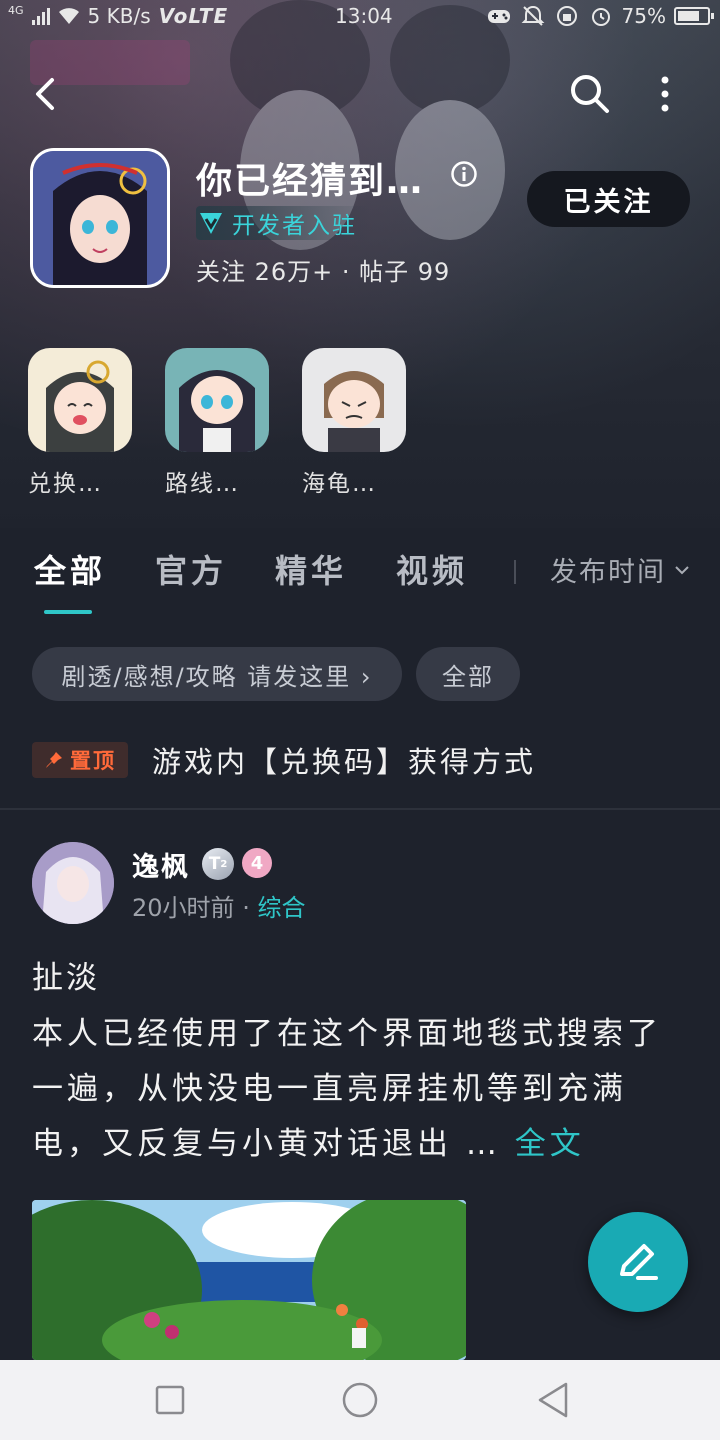  What do you see at coordinates (66, 974) in the screenshot?
I see `post-title: 扯淡` at bounding box center [66, 974].